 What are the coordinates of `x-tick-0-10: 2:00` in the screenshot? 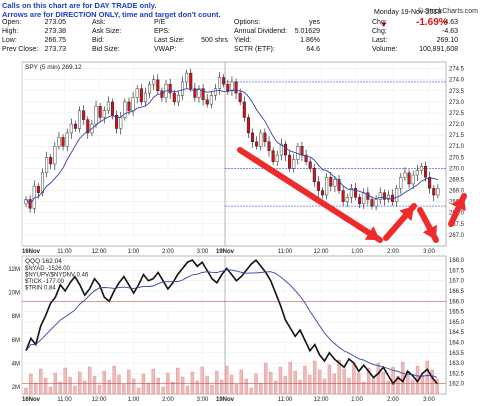 It's located at (393, 252).